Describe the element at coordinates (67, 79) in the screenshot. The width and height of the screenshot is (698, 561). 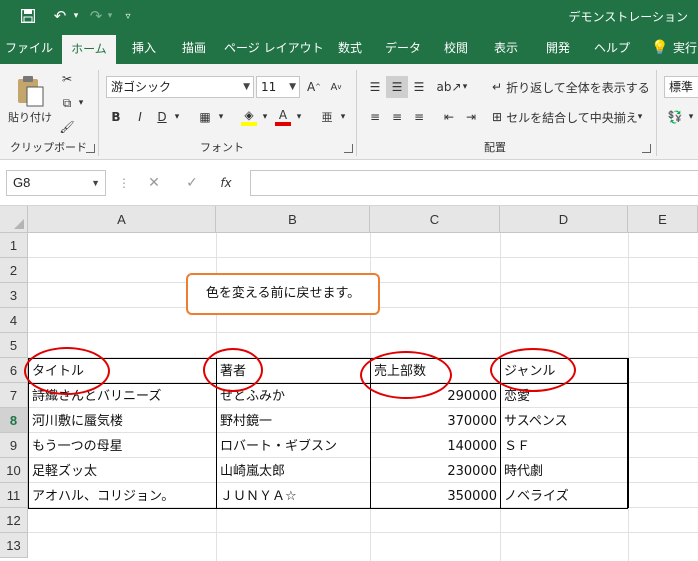
I see `cut-icon: ✂` at that location.